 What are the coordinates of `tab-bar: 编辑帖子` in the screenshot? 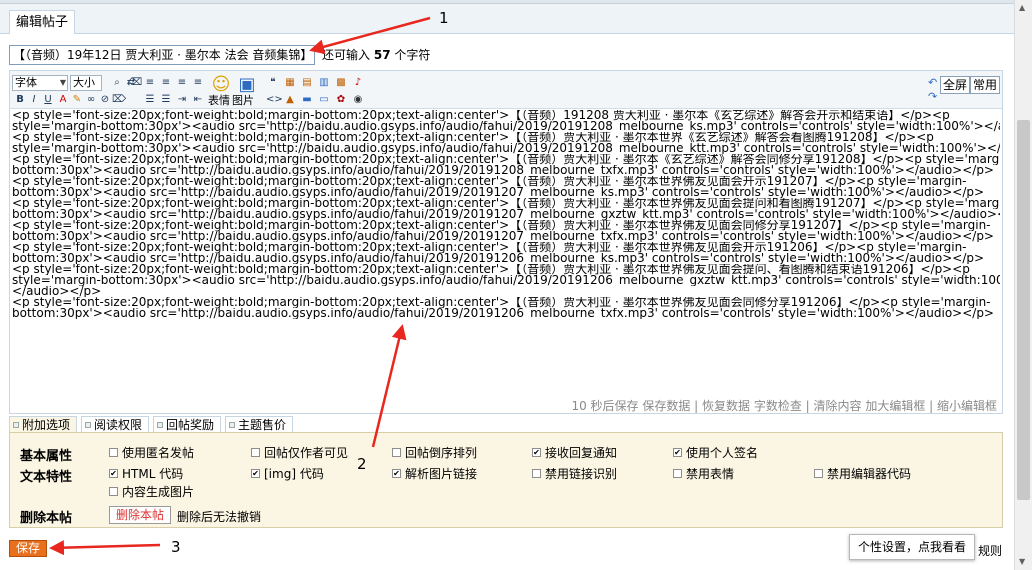 It's located at (507, 19).